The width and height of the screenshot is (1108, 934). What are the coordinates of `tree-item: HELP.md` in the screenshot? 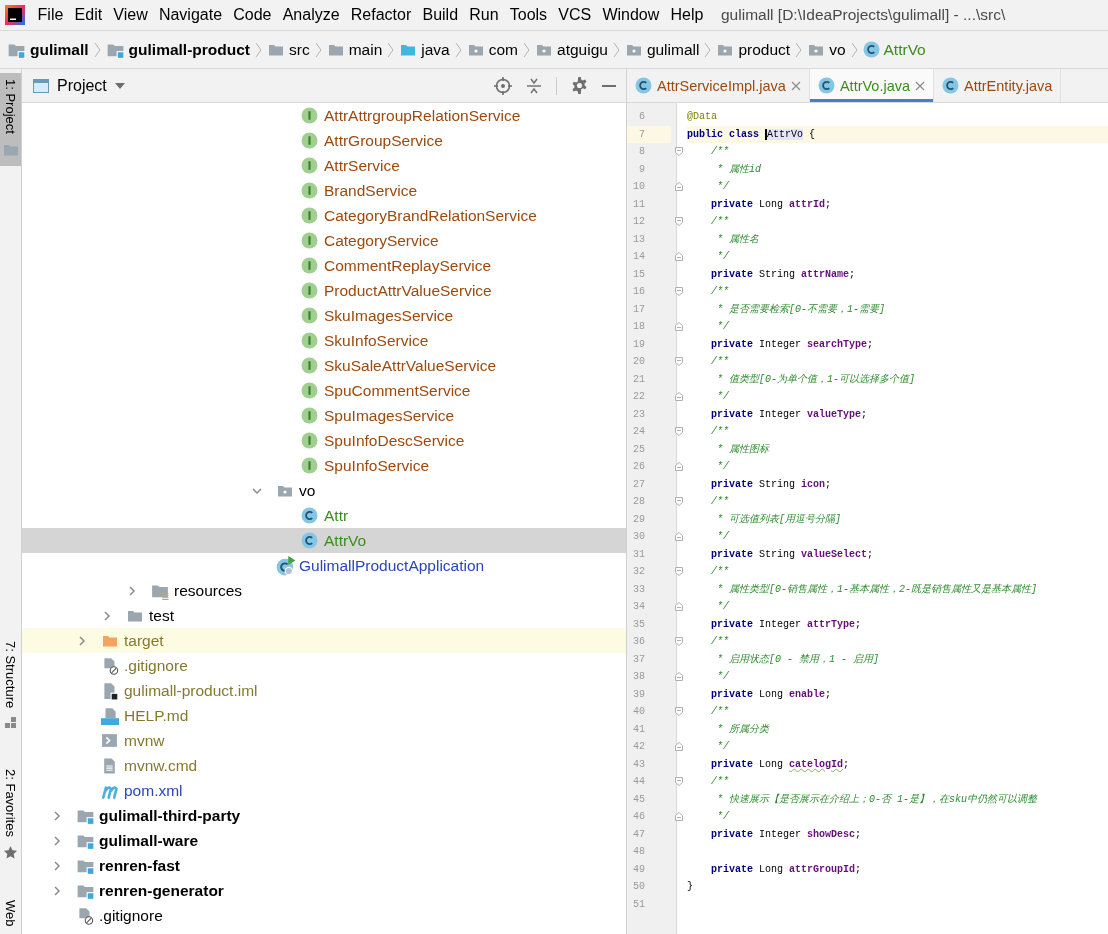 It's located at (324, 715).